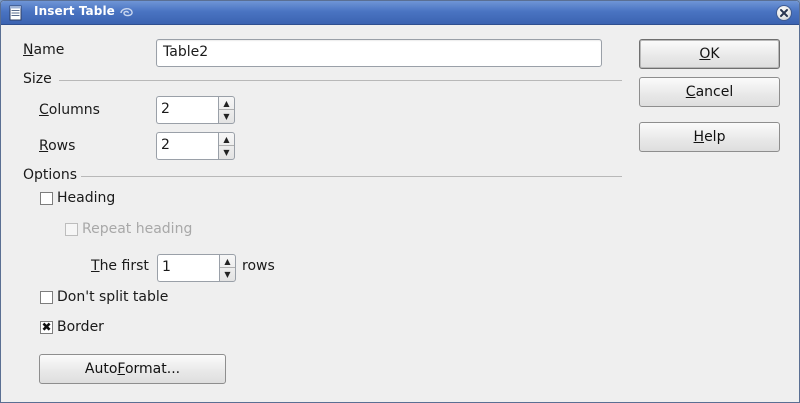 This screenshot has width=800, height=403. I want to click on first-rows-spin-arrows: ▲ ▼, so click(227, 268).